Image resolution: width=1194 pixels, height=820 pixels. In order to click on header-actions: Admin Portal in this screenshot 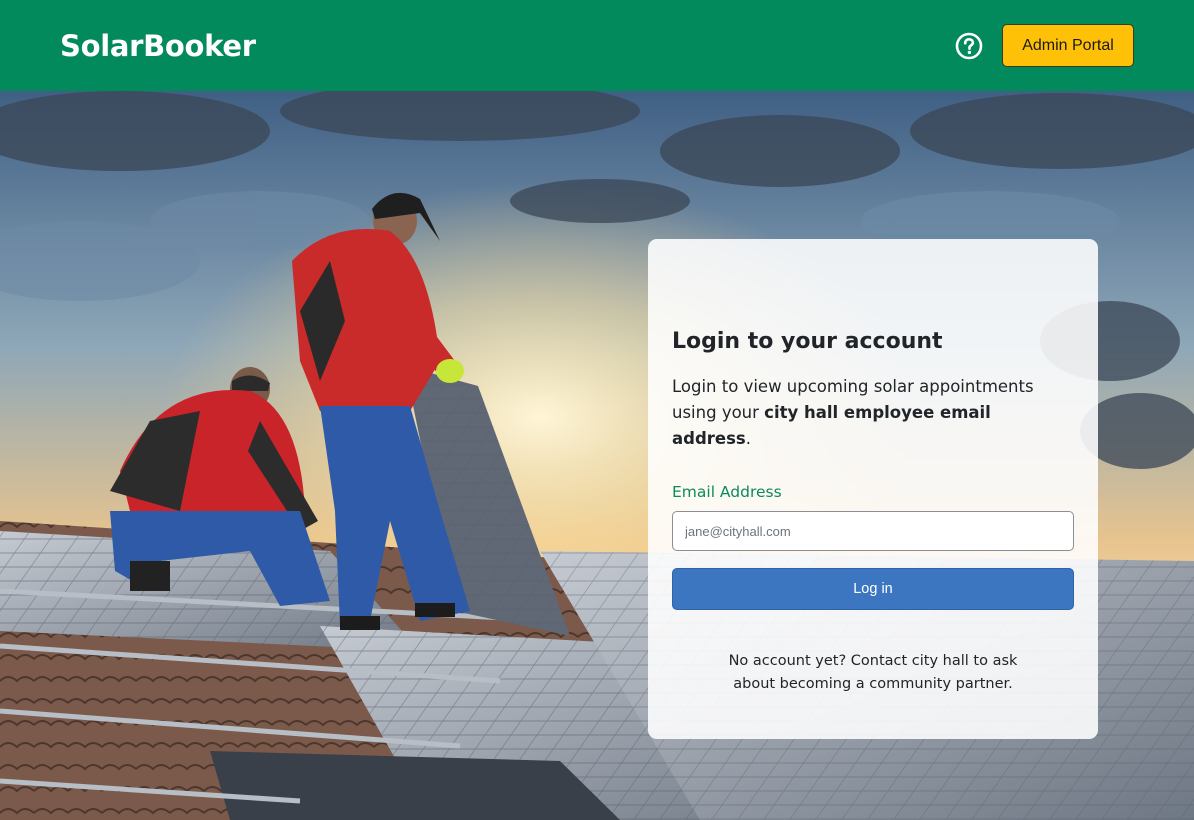, I will do `click(1044, 45)`.